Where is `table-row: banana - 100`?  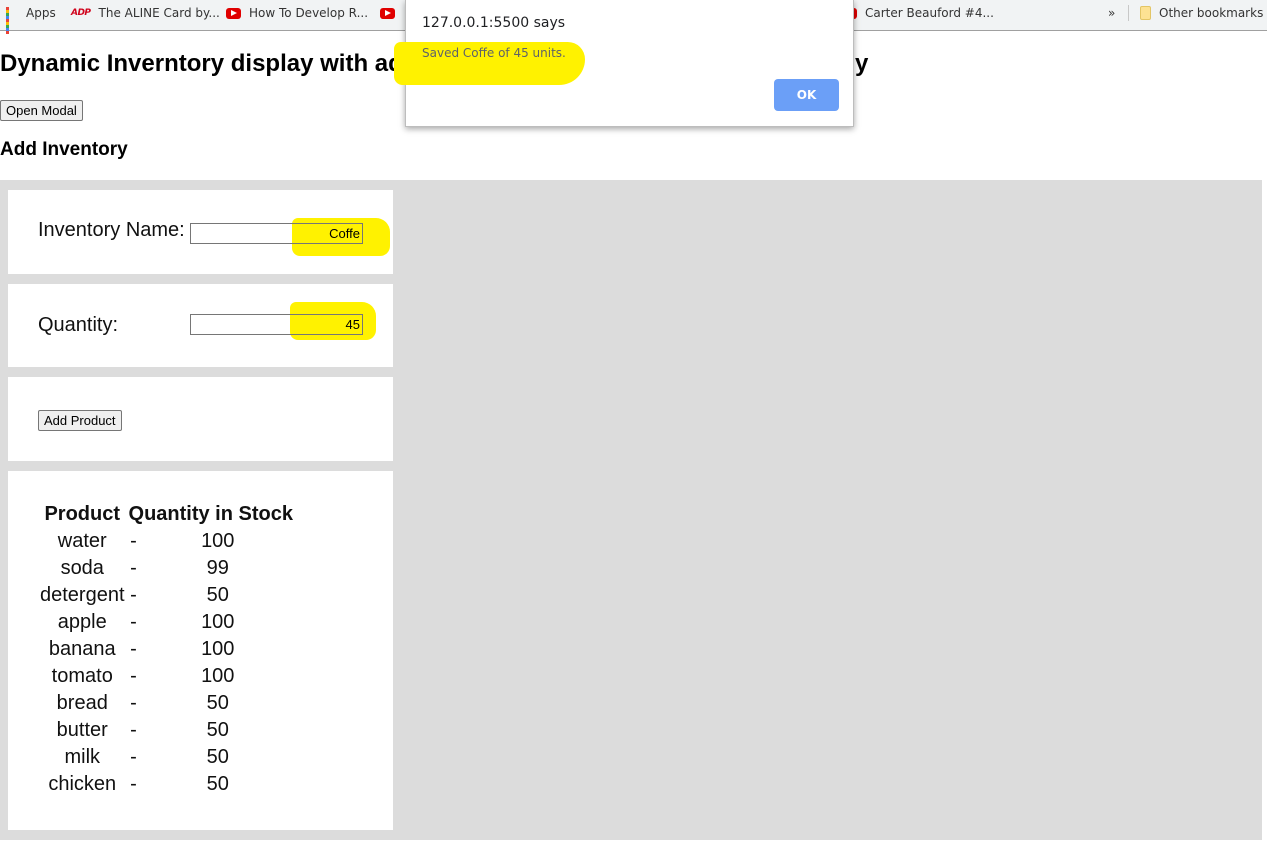 table-row: banana - 100 is located at coordinates (166, 649).